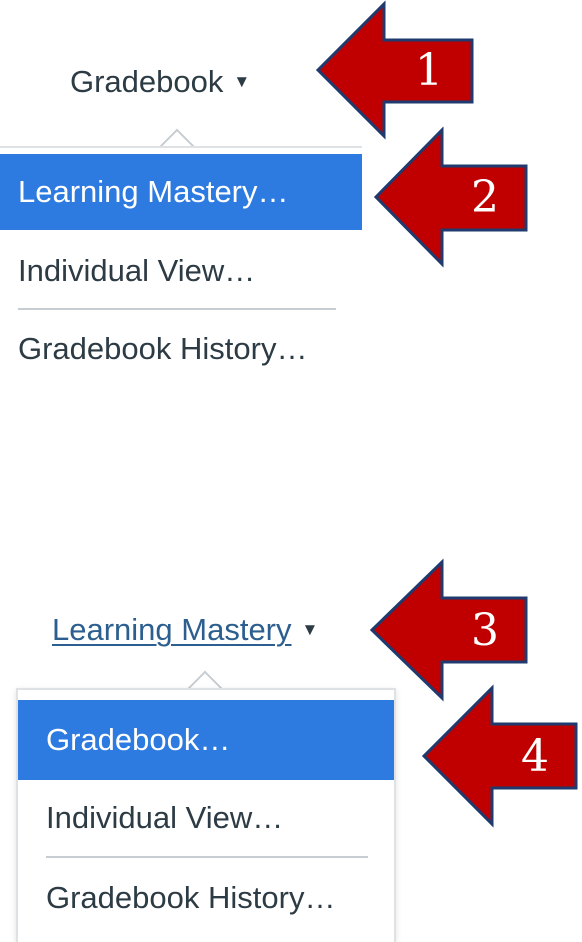  I want to click on callout-arrow-2: 2, so click(451, 197).